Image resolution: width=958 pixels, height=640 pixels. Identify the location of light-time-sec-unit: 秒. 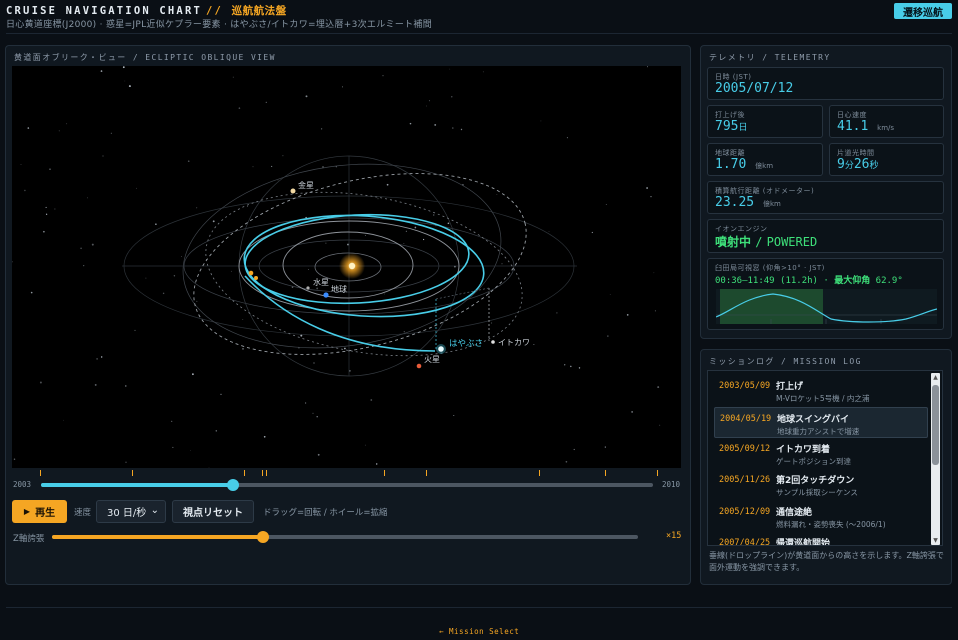
(874, 166).